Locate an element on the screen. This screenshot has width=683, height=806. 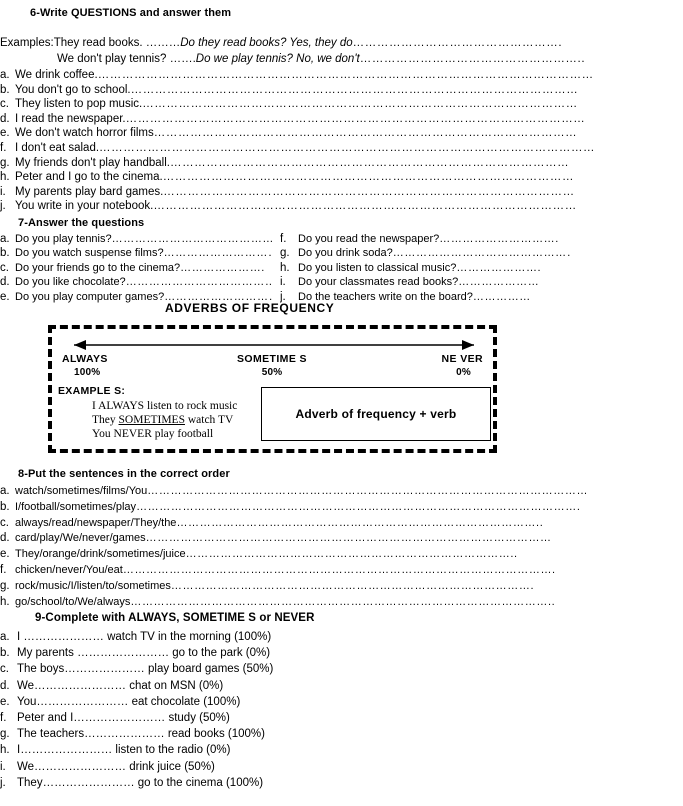
item-text: My parents …………………… go to the park (0%) is located at coordinates (143, 653).